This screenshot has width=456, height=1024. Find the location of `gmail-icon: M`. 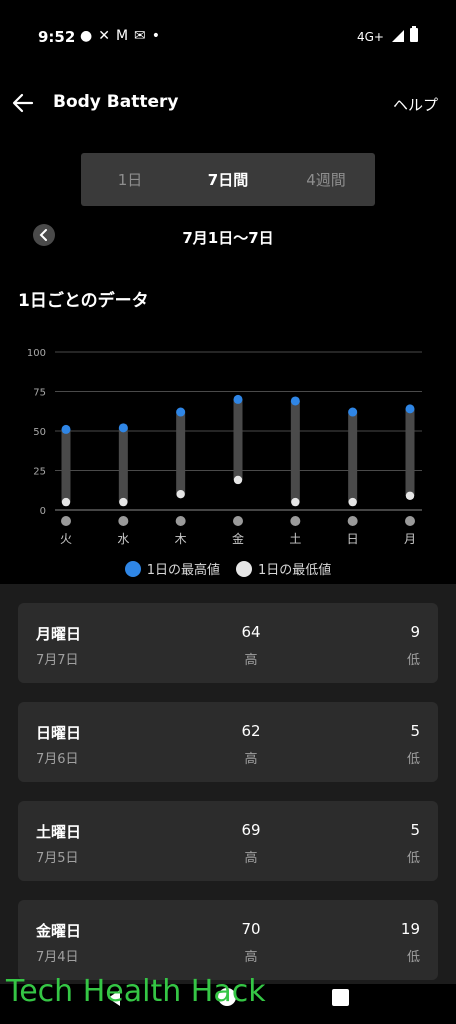

gmail-icon: M is located at coordinates (125, 36).